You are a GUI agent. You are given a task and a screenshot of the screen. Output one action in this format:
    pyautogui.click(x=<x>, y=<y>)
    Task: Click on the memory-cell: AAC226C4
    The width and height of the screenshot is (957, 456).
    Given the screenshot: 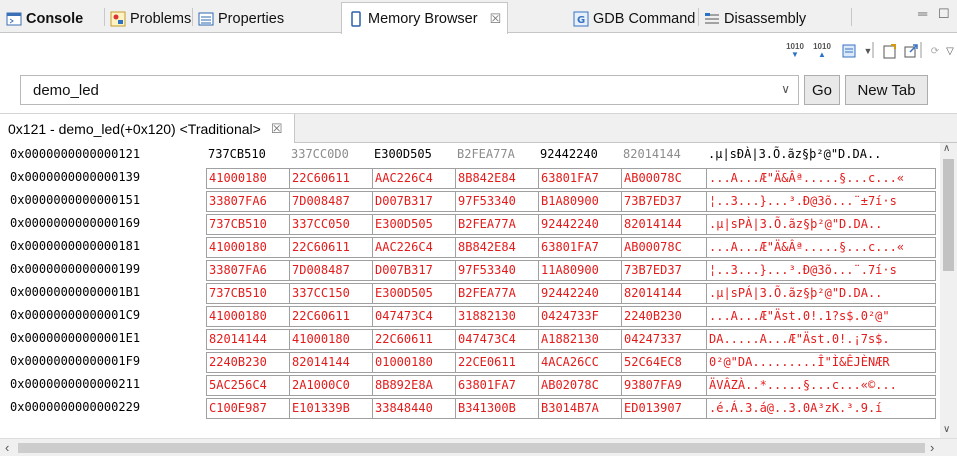 What is the action you would take?
    pyautogui.click(x=413, y=178)
    